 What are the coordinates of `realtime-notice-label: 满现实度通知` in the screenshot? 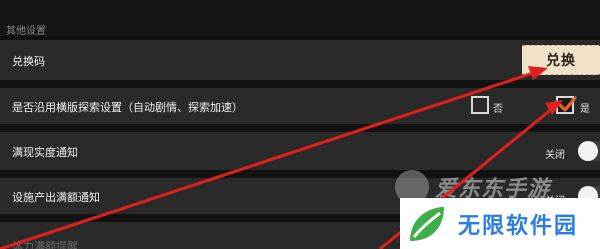 It's located at (45, 152).